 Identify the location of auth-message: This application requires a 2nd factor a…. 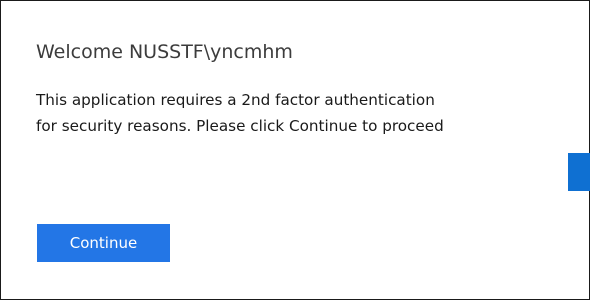
(286, 113).